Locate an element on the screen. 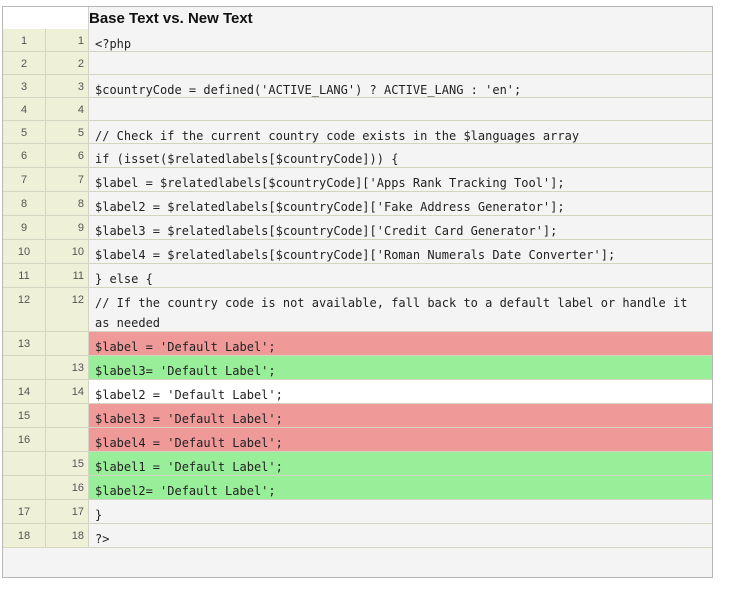 The image size is (729, 592). right-line-number: 8 is located at coordinates (67, 203).